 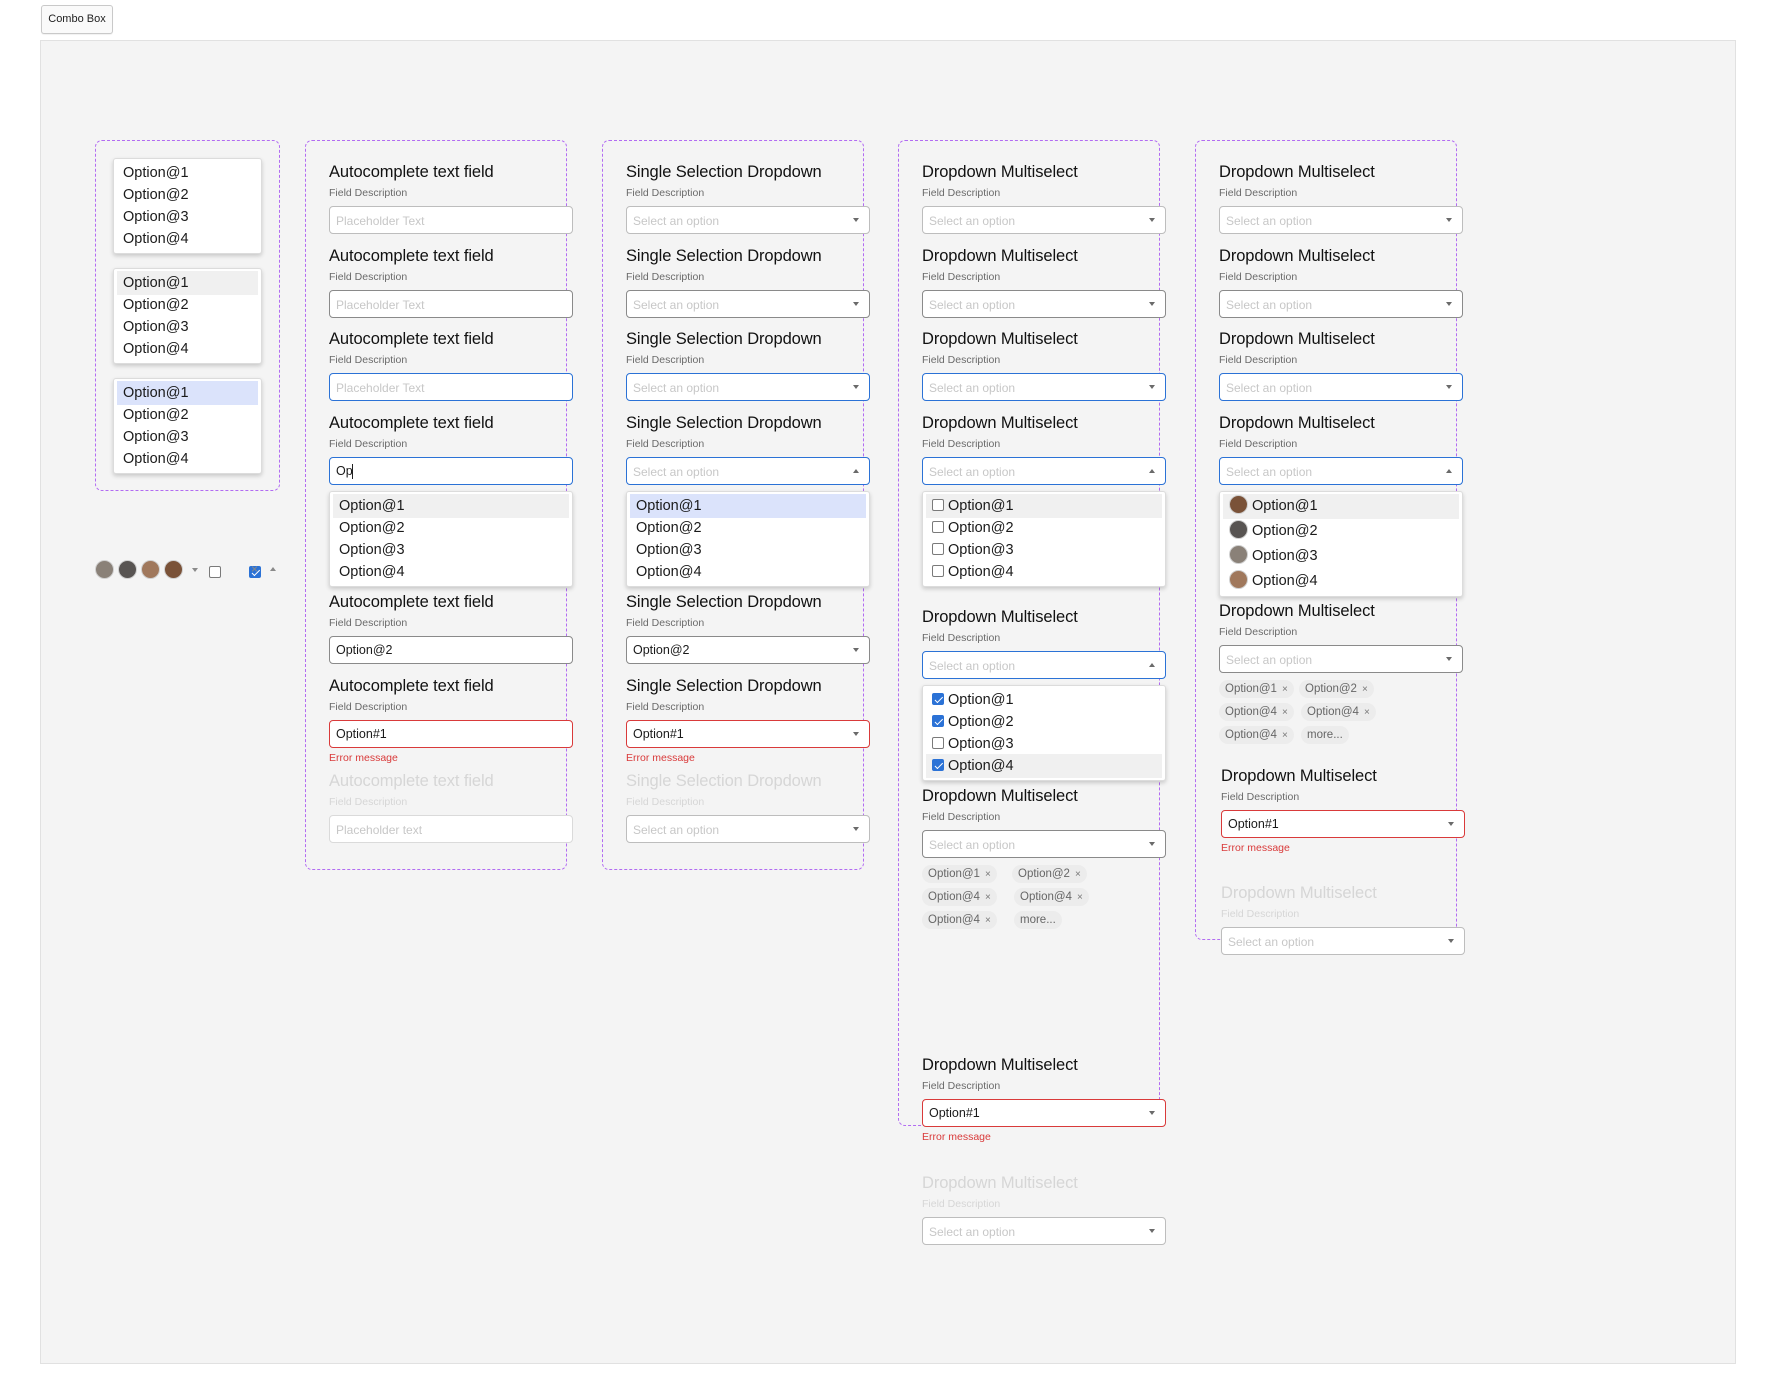 What do you see at coordinates (856, 650) in the screenshot?
I see `chevron-down-icon` at bounding box center [856, 650].